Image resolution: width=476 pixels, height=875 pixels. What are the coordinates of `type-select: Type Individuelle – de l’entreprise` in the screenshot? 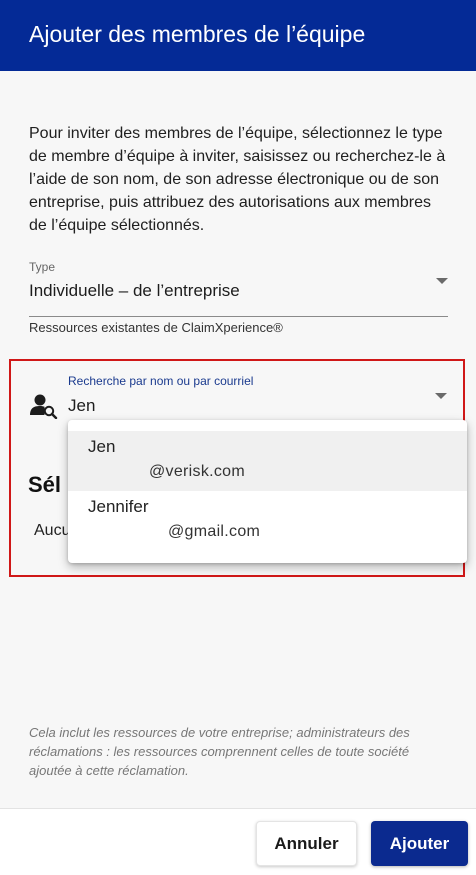 It's located at (238, 287).